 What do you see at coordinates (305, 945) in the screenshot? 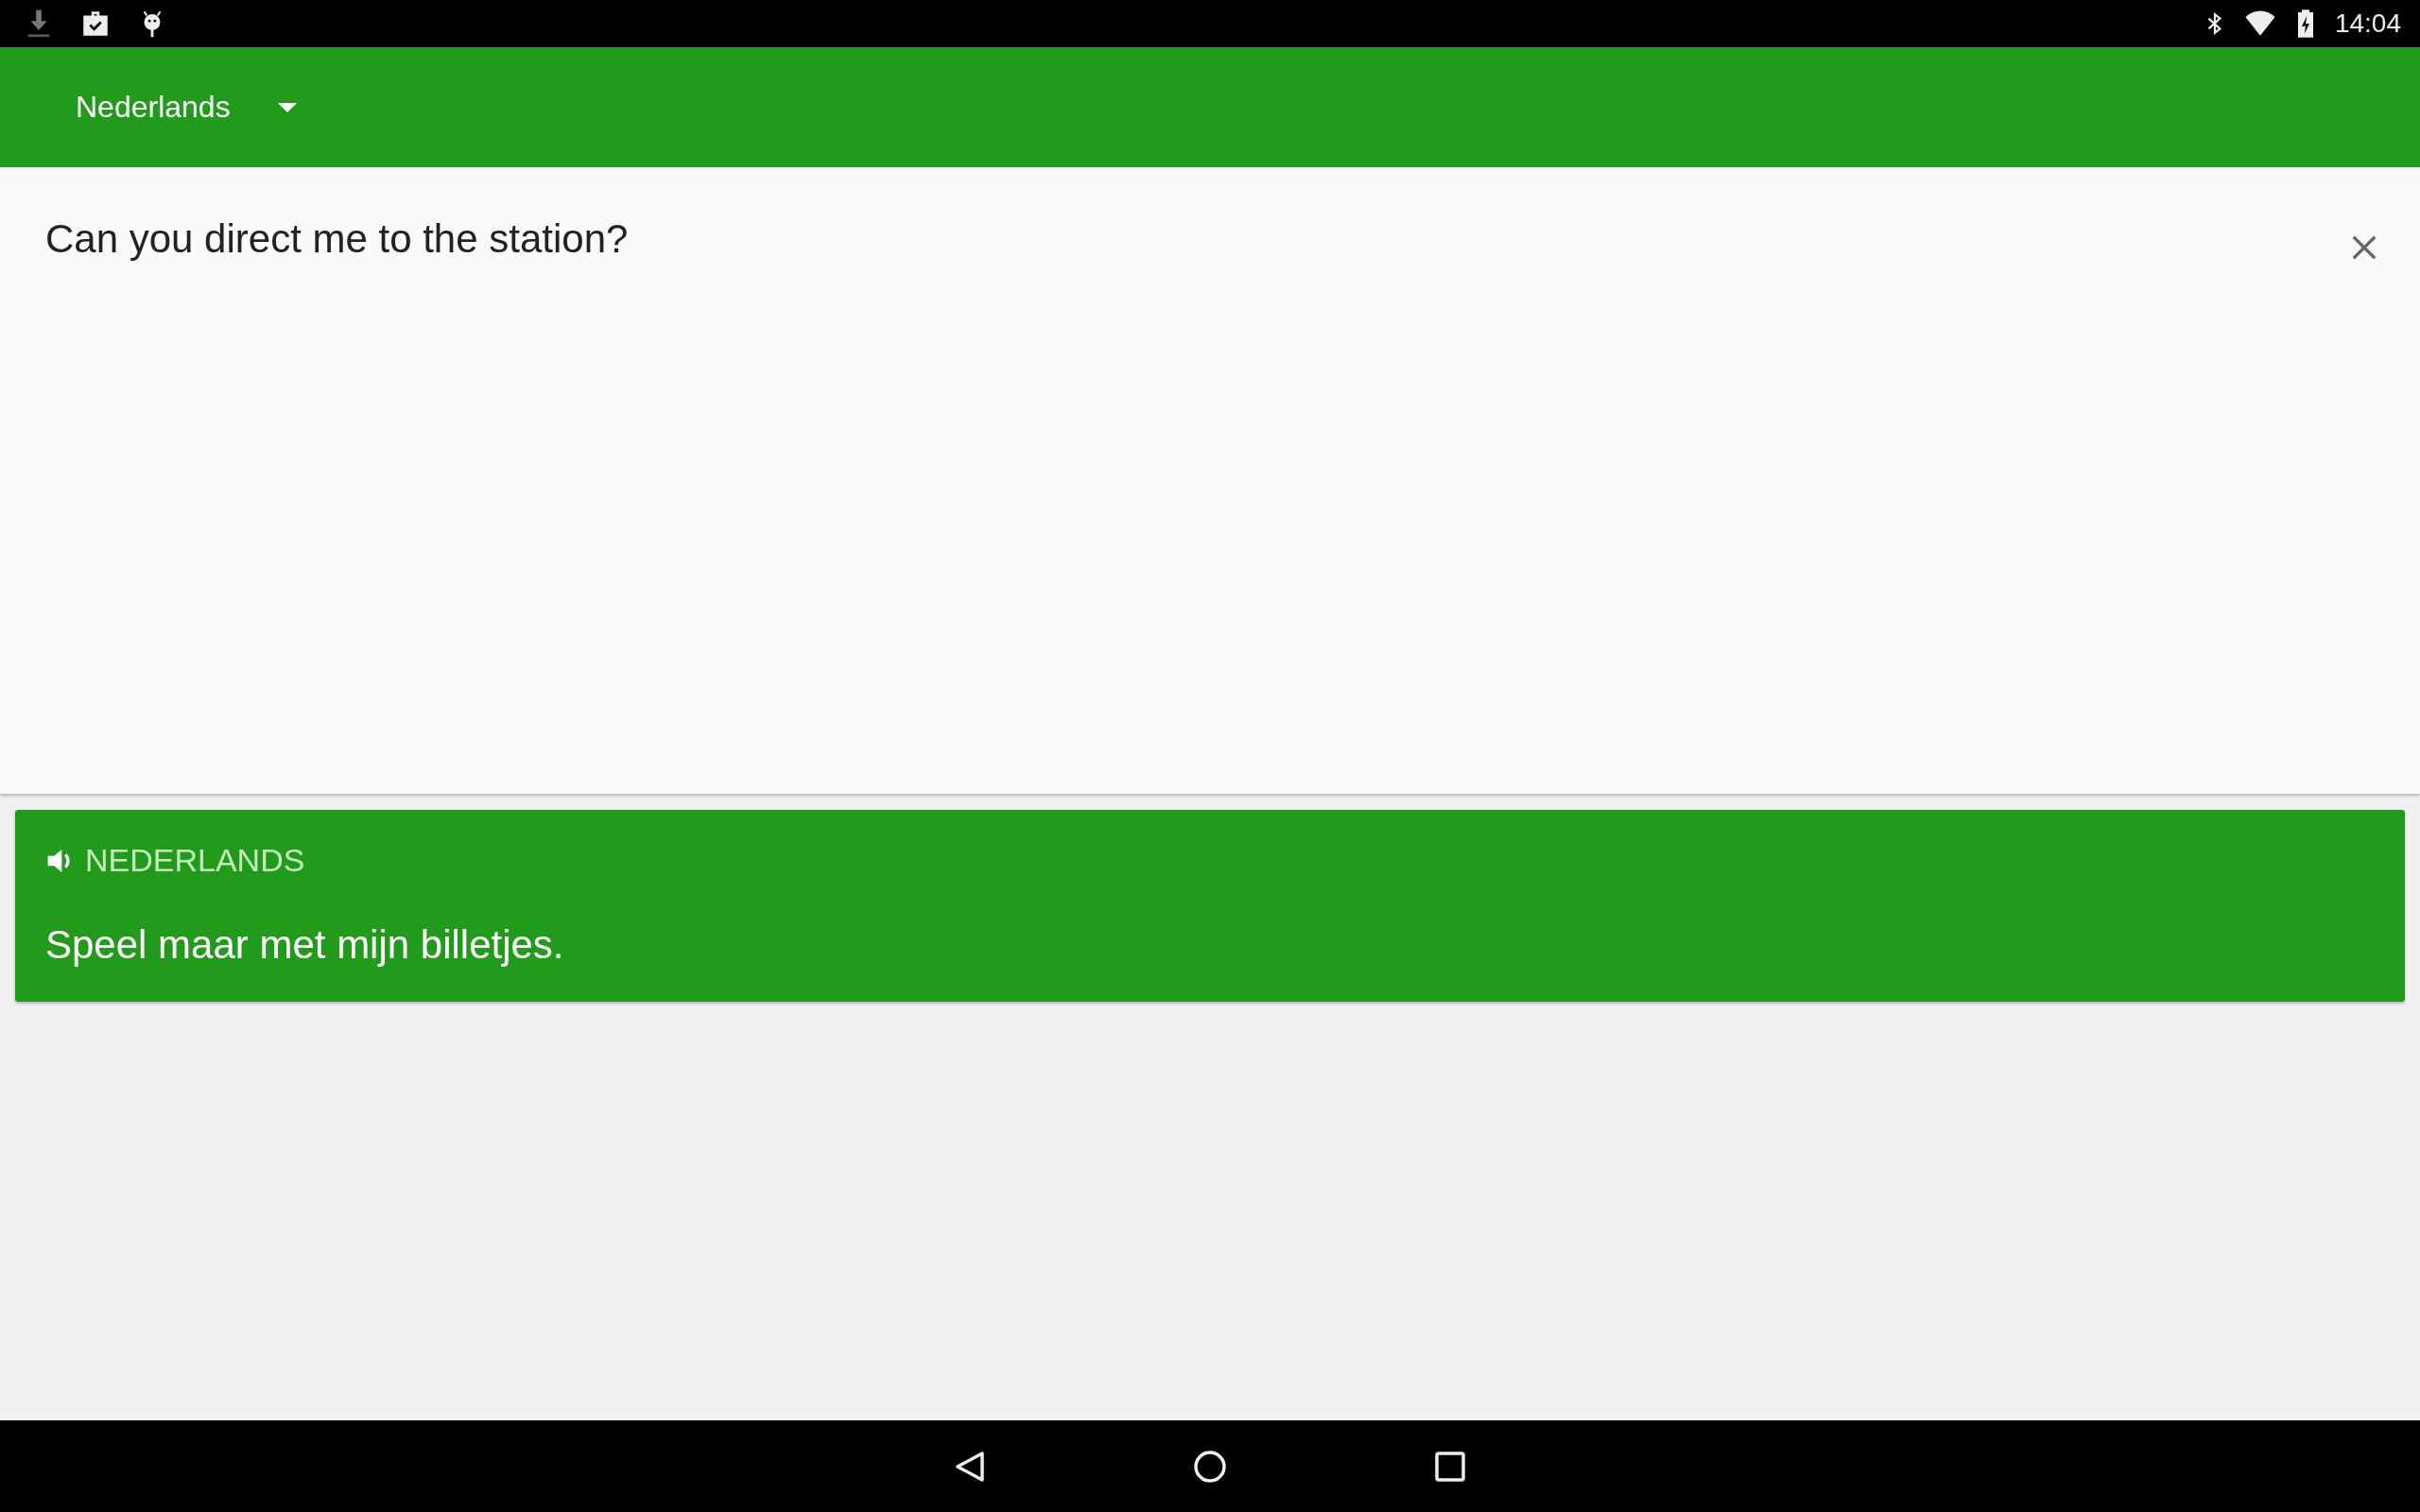
I see `translation-text: Speel maar met mijn billetjes.` at bounding box center [305, 945].